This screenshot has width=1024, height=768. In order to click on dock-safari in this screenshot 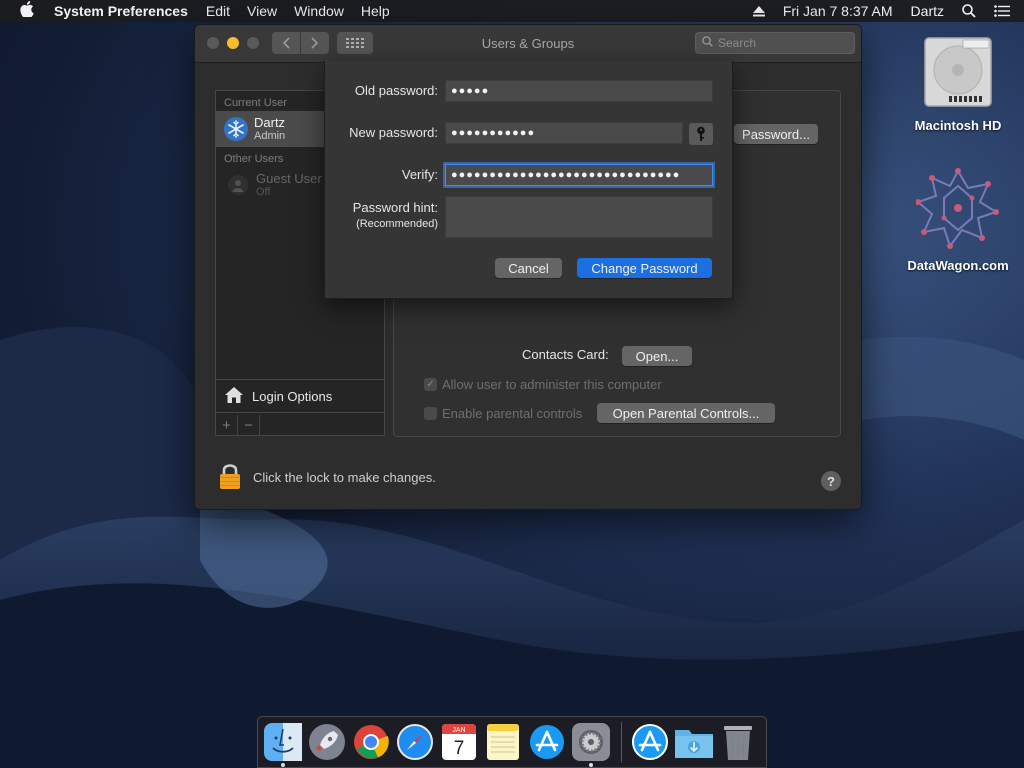, I will do `click(415, 742)`.